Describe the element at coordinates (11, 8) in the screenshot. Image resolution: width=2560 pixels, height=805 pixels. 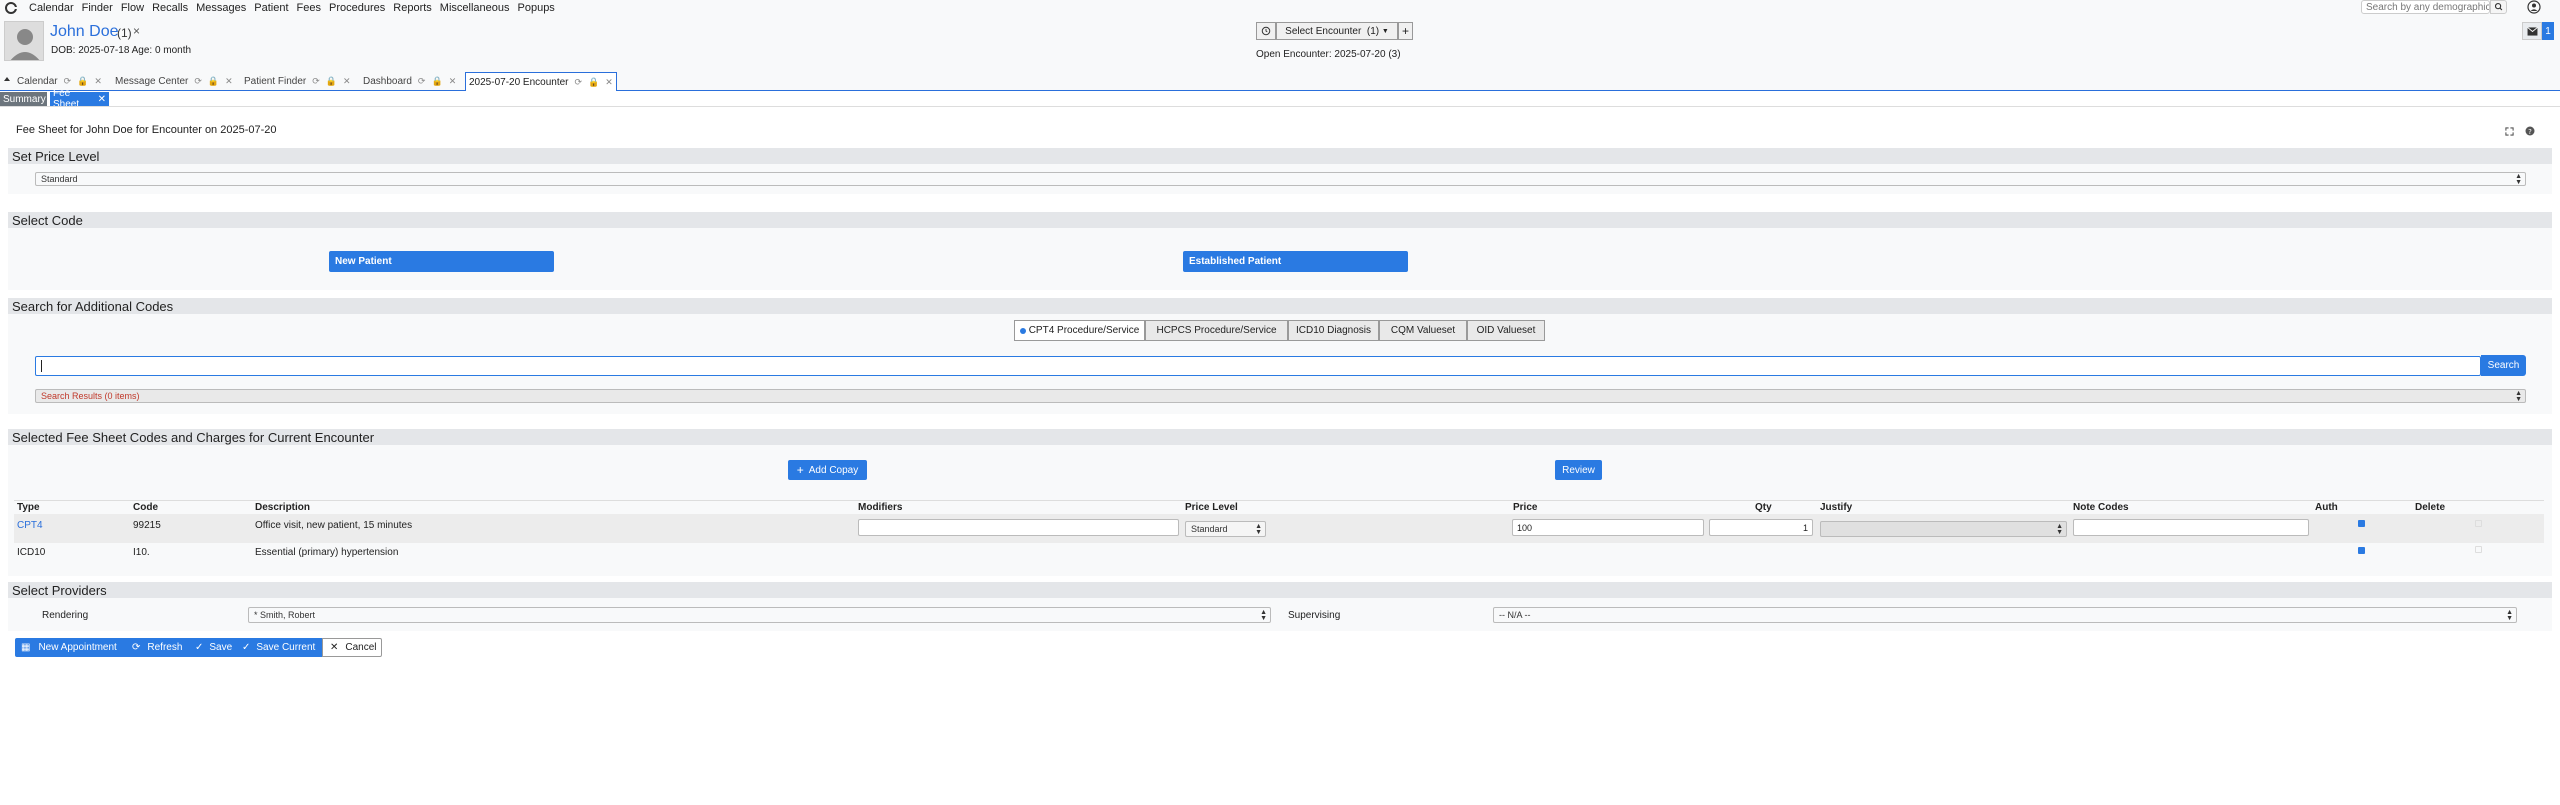
I see `openemr-logo-icon` at that location.